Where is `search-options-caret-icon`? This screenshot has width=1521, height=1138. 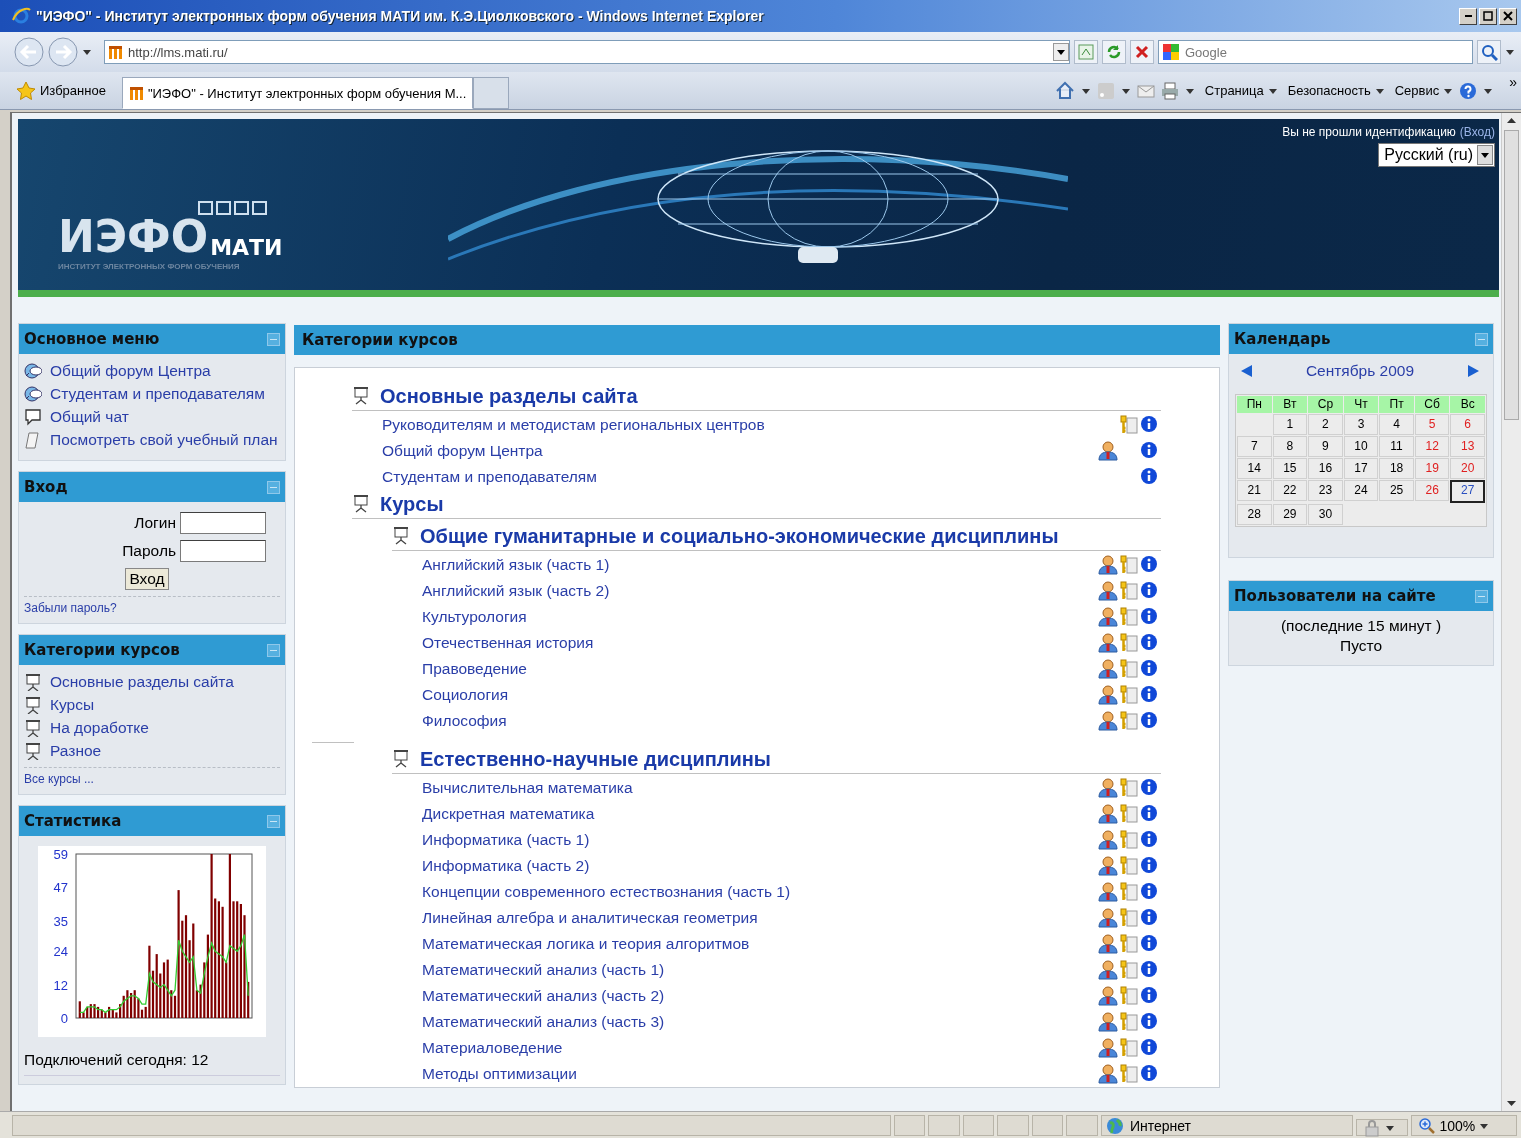
search-options-caret-icon is located at coordinates (1510, 52).